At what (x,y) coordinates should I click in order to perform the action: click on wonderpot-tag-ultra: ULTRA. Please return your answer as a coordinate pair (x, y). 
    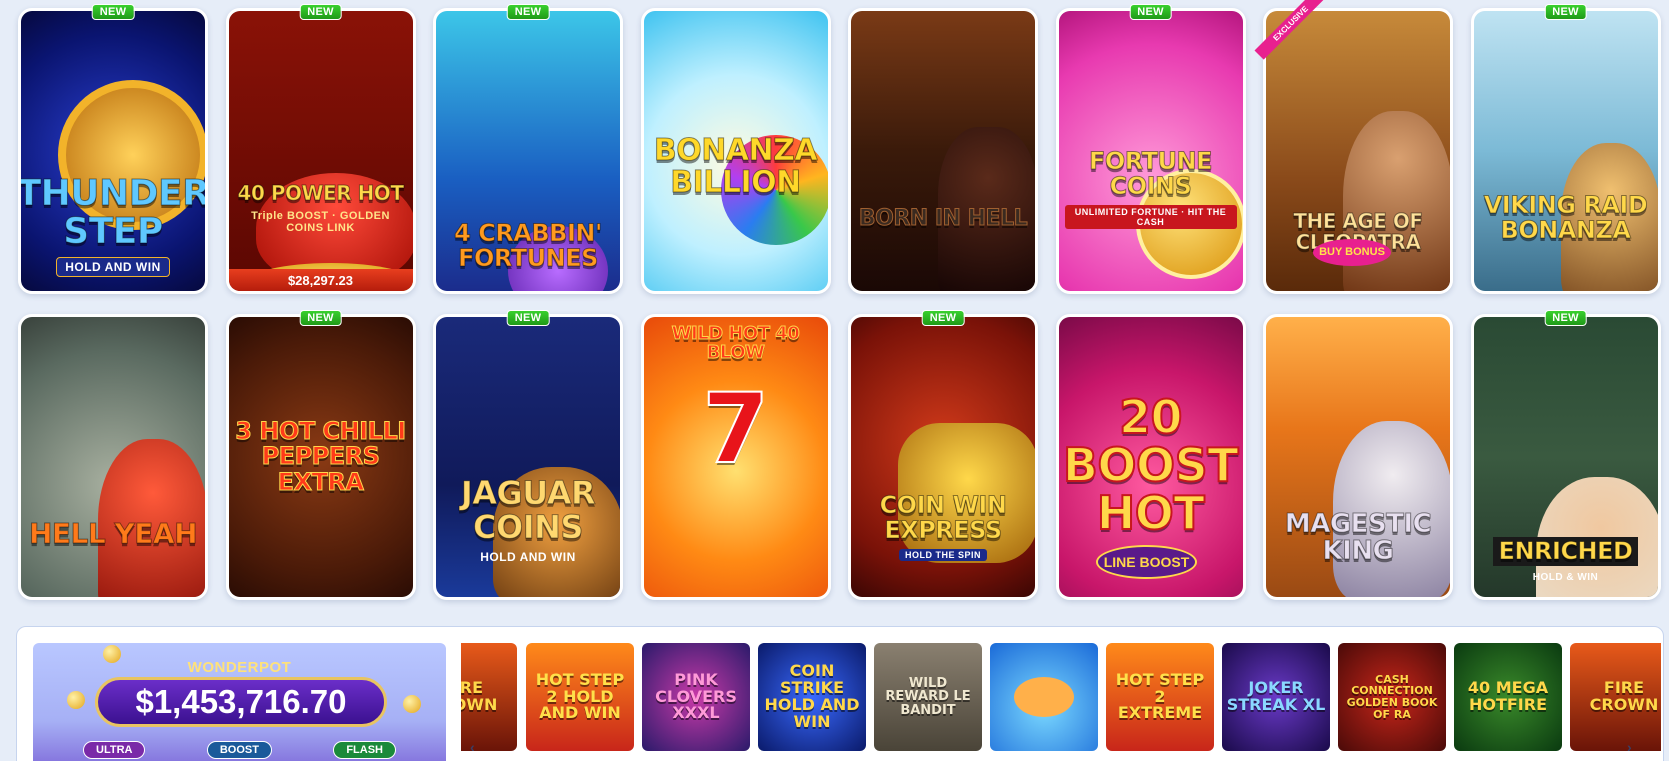
    Looking at the image, I should click on (114, 750).